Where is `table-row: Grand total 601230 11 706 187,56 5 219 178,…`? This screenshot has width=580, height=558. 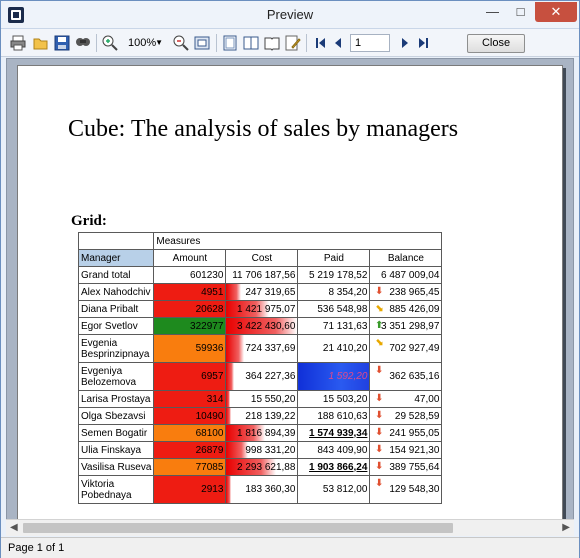
table-row: Grand total 601230 11 706 187,56 5 219 178,… is located at coordinates (260, 275).